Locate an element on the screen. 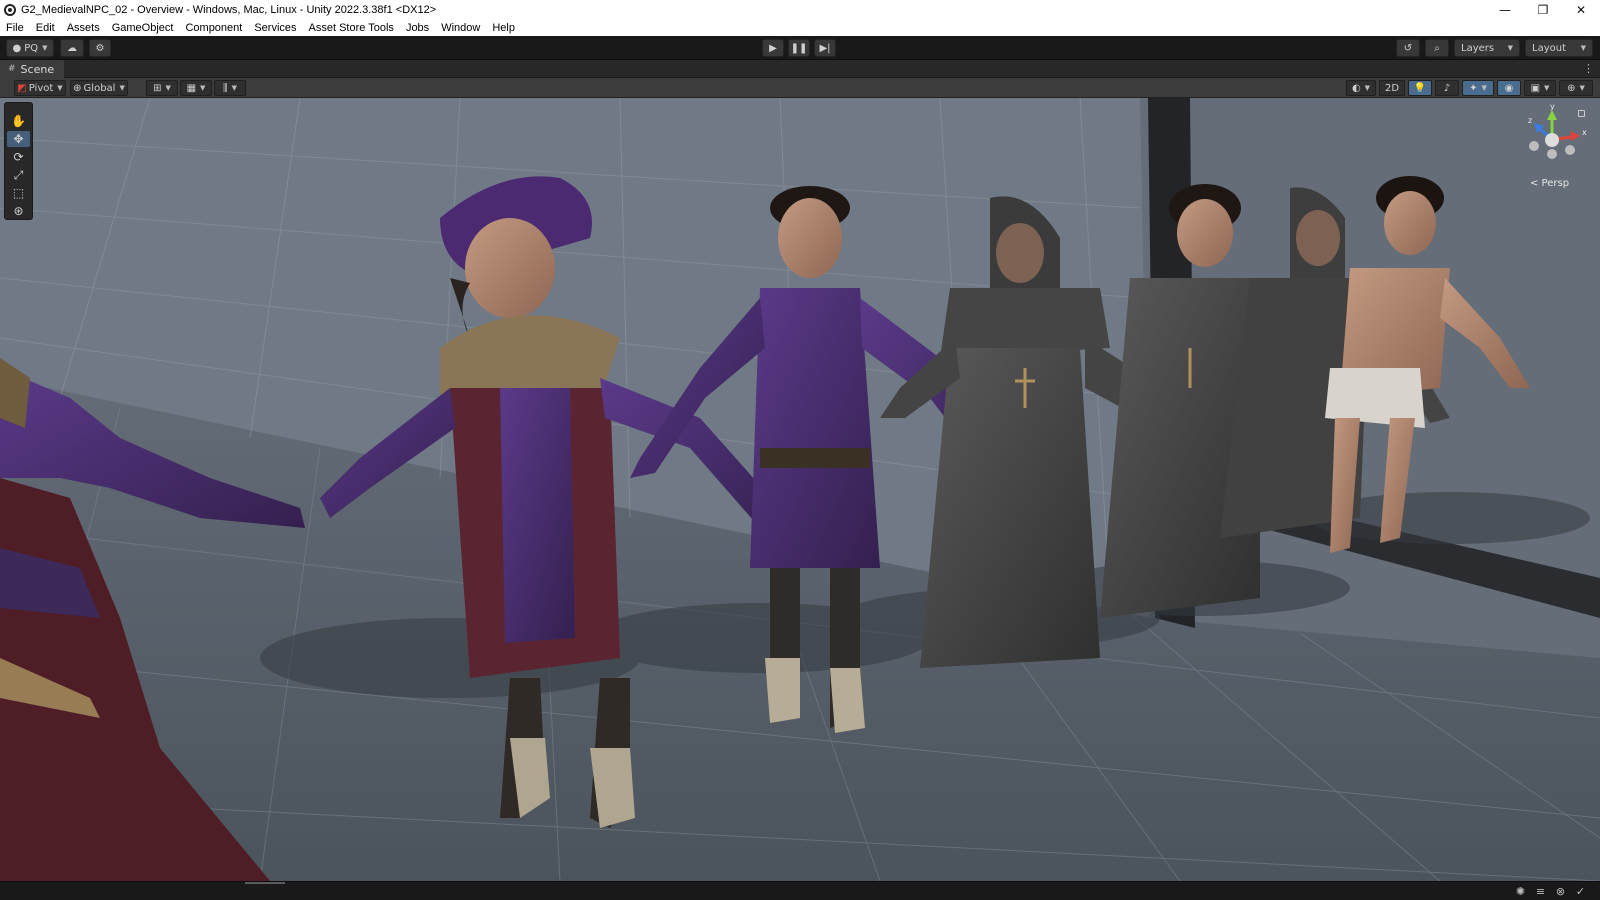 The width and height of the screenshot is (1600, 900). collab-button: ⚙ is located at coordinates (100, 48).